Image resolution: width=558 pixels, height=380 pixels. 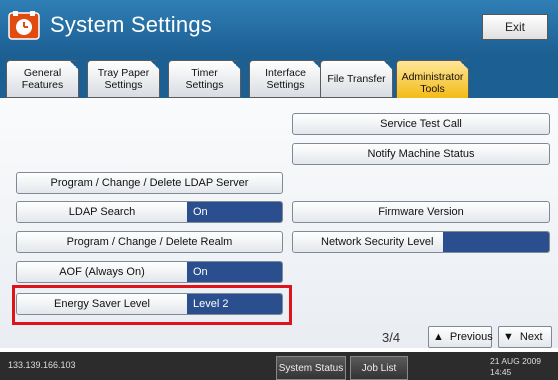 What do you see at coordinates (516, 361) in the screenshot?
I see `date-text: 21 AUG 2009` at bounding box center [516, 361].